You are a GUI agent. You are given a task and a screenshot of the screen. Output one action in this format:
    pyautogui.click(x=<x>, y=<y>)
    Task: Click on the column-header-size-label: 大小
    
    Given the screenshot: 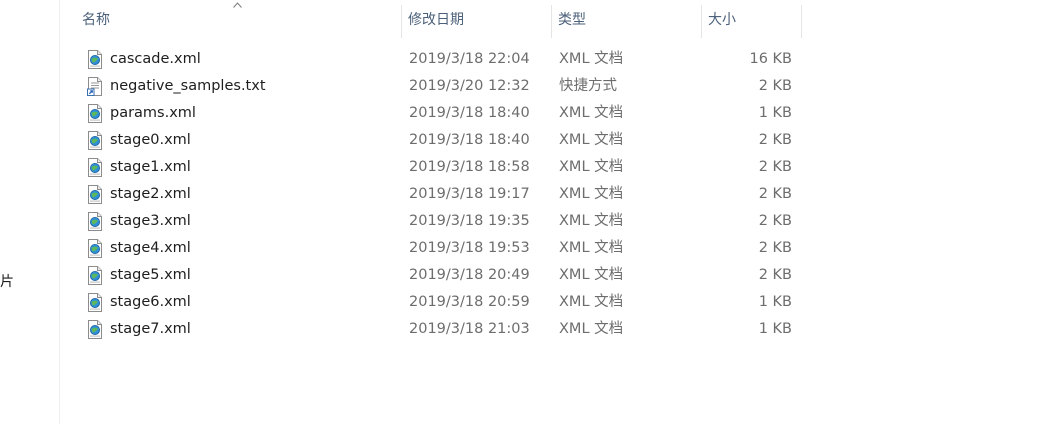 What is the action you would take?
    pyautogui.click(x=722, y=20)
    